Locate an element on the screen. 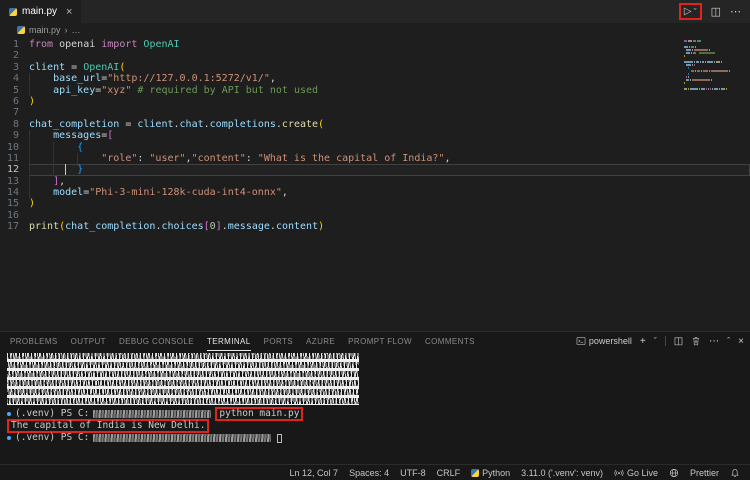 This screenshot has width=750, height=480. code-token: "role" is located at coordinates (119, 158).